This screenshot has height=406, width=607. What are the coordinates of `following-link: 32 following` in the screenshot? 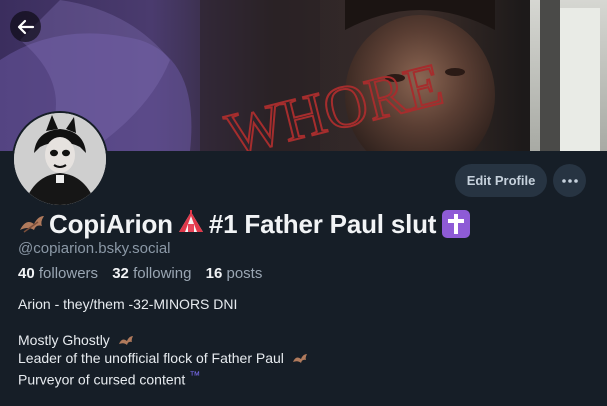 It's located at (153, 273).